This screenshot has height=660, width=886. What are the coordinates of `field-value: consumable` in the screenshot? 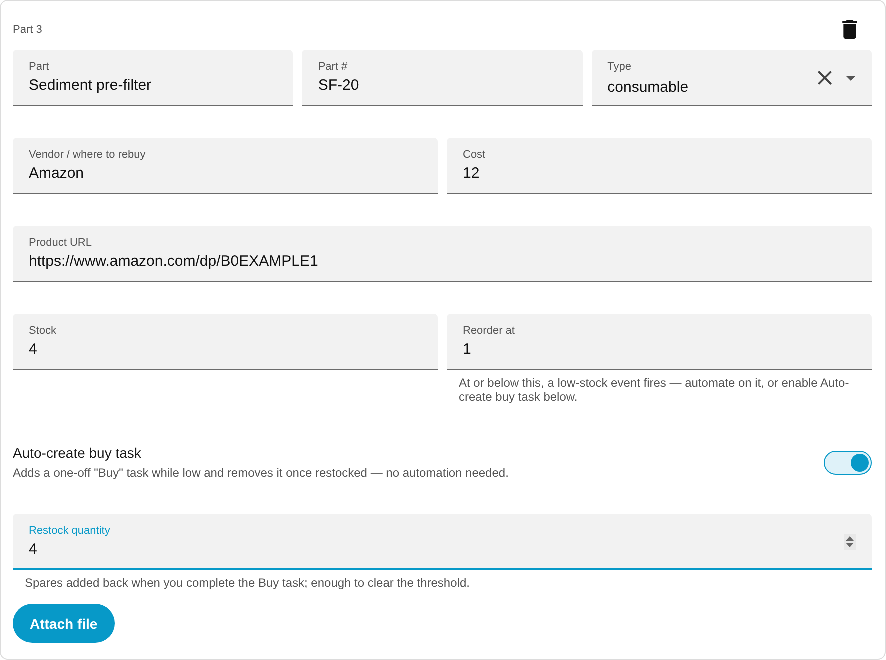 It's located at (648, 88).